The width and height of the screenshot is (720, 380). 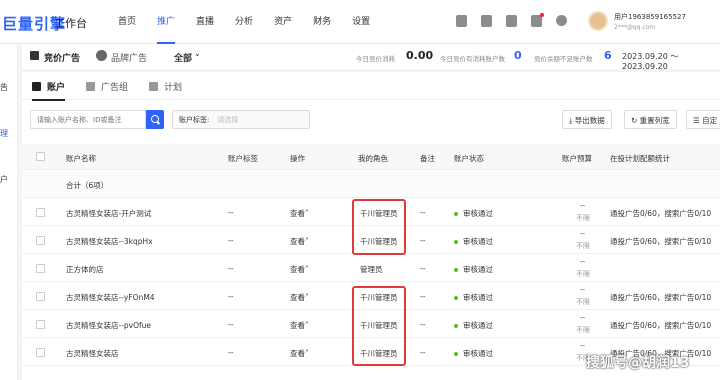 I want to click on sidebar-item: 告, so click(x=4, y=87).